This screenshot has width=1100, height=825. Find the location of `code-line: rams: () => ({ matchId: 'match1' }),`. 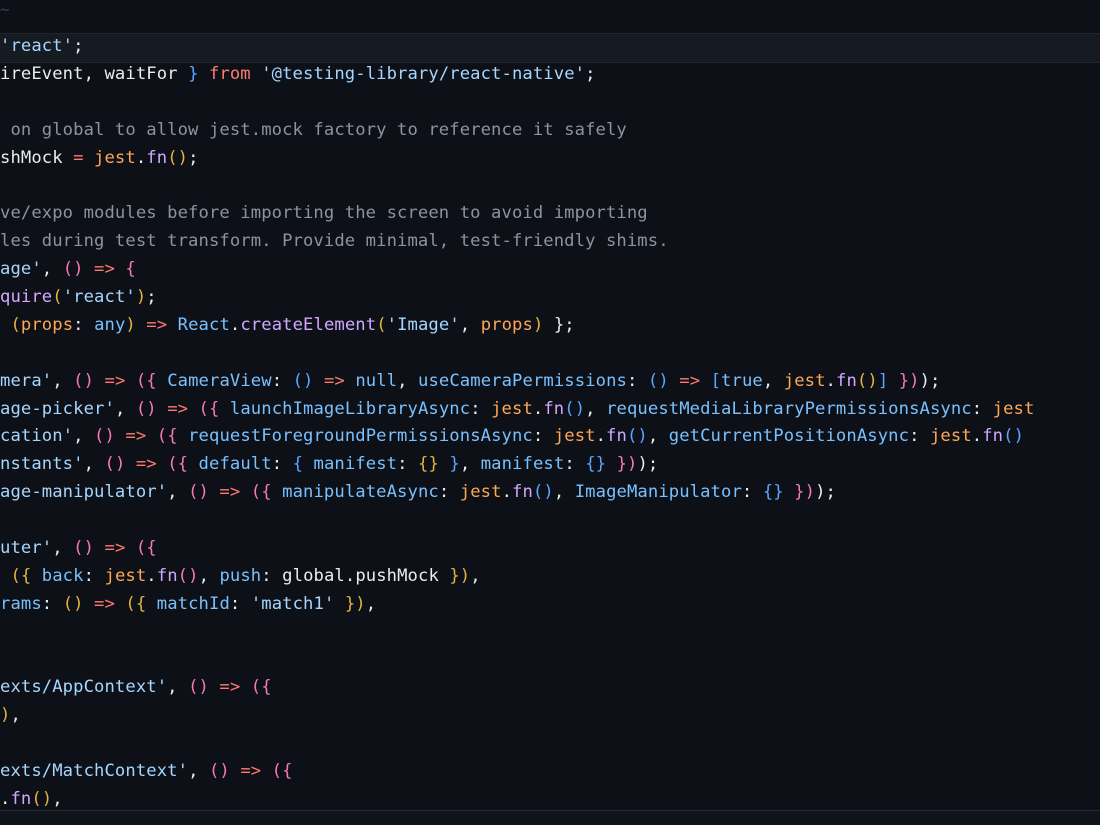

code-line: rams: () => ({ matchId: 'match1' }), is located at coordinates (517, 605).